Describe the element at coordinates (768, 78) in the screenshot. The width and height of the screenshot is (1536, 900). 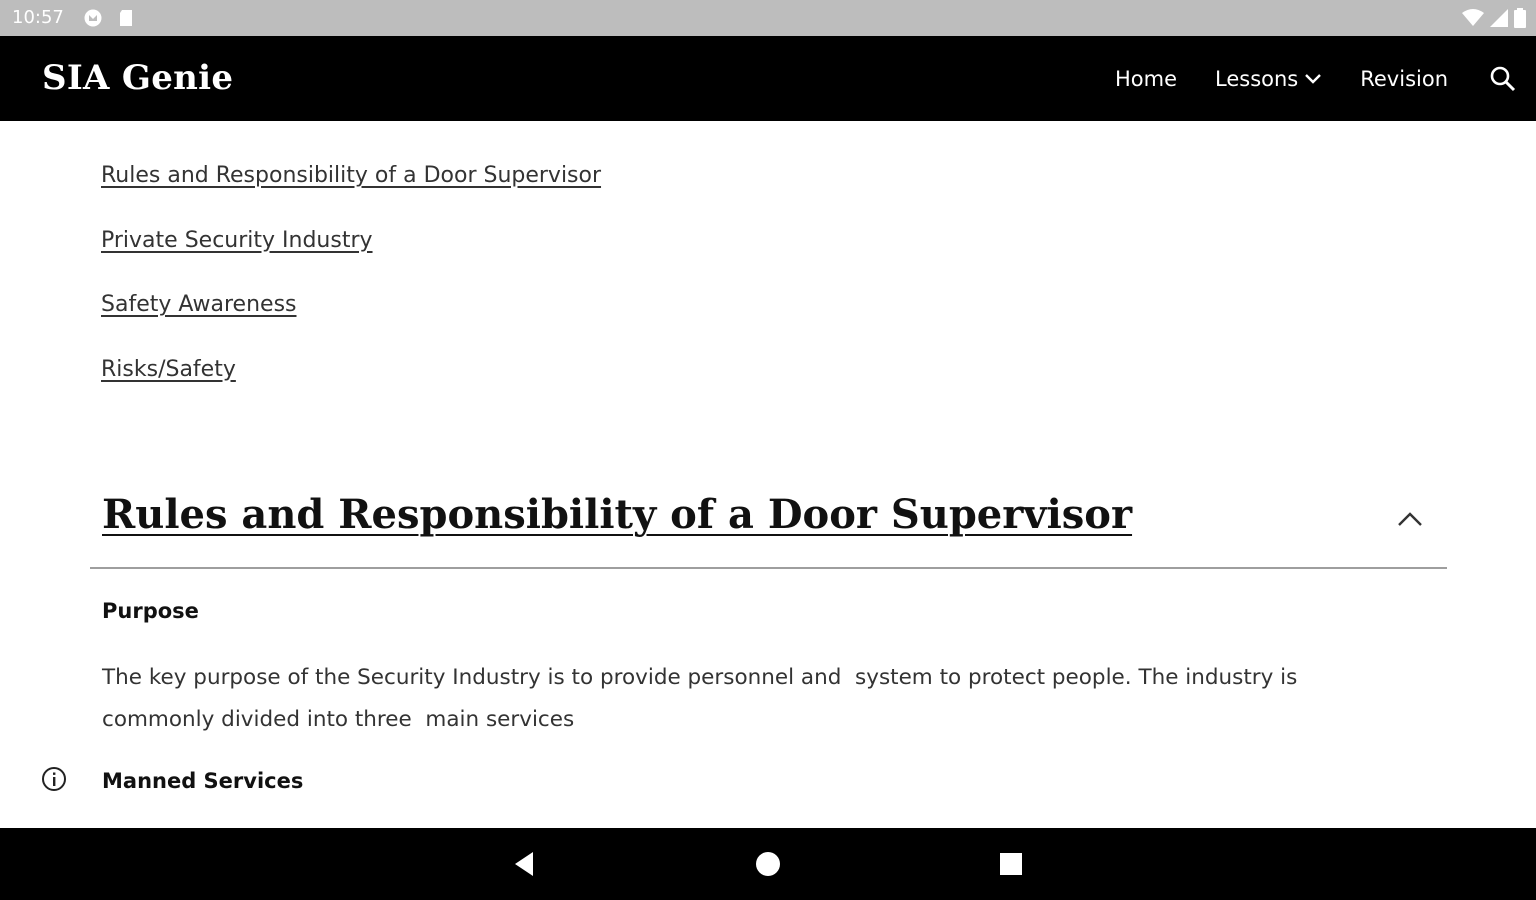
I see `app-header: SIA Genie Home Lessons Revision` at that location.